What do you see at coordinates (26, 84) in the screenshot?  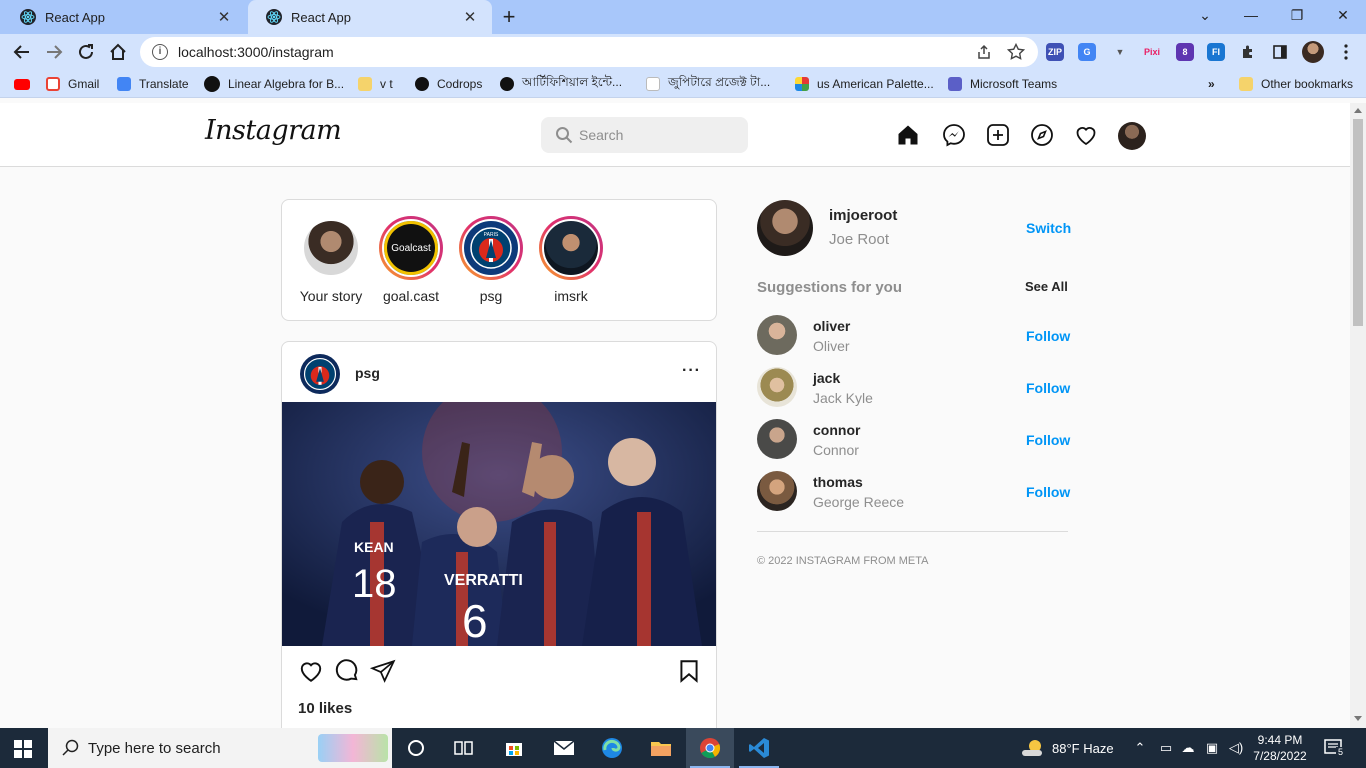 I see `bookmark-youtube` at bounding box center [26, 84].